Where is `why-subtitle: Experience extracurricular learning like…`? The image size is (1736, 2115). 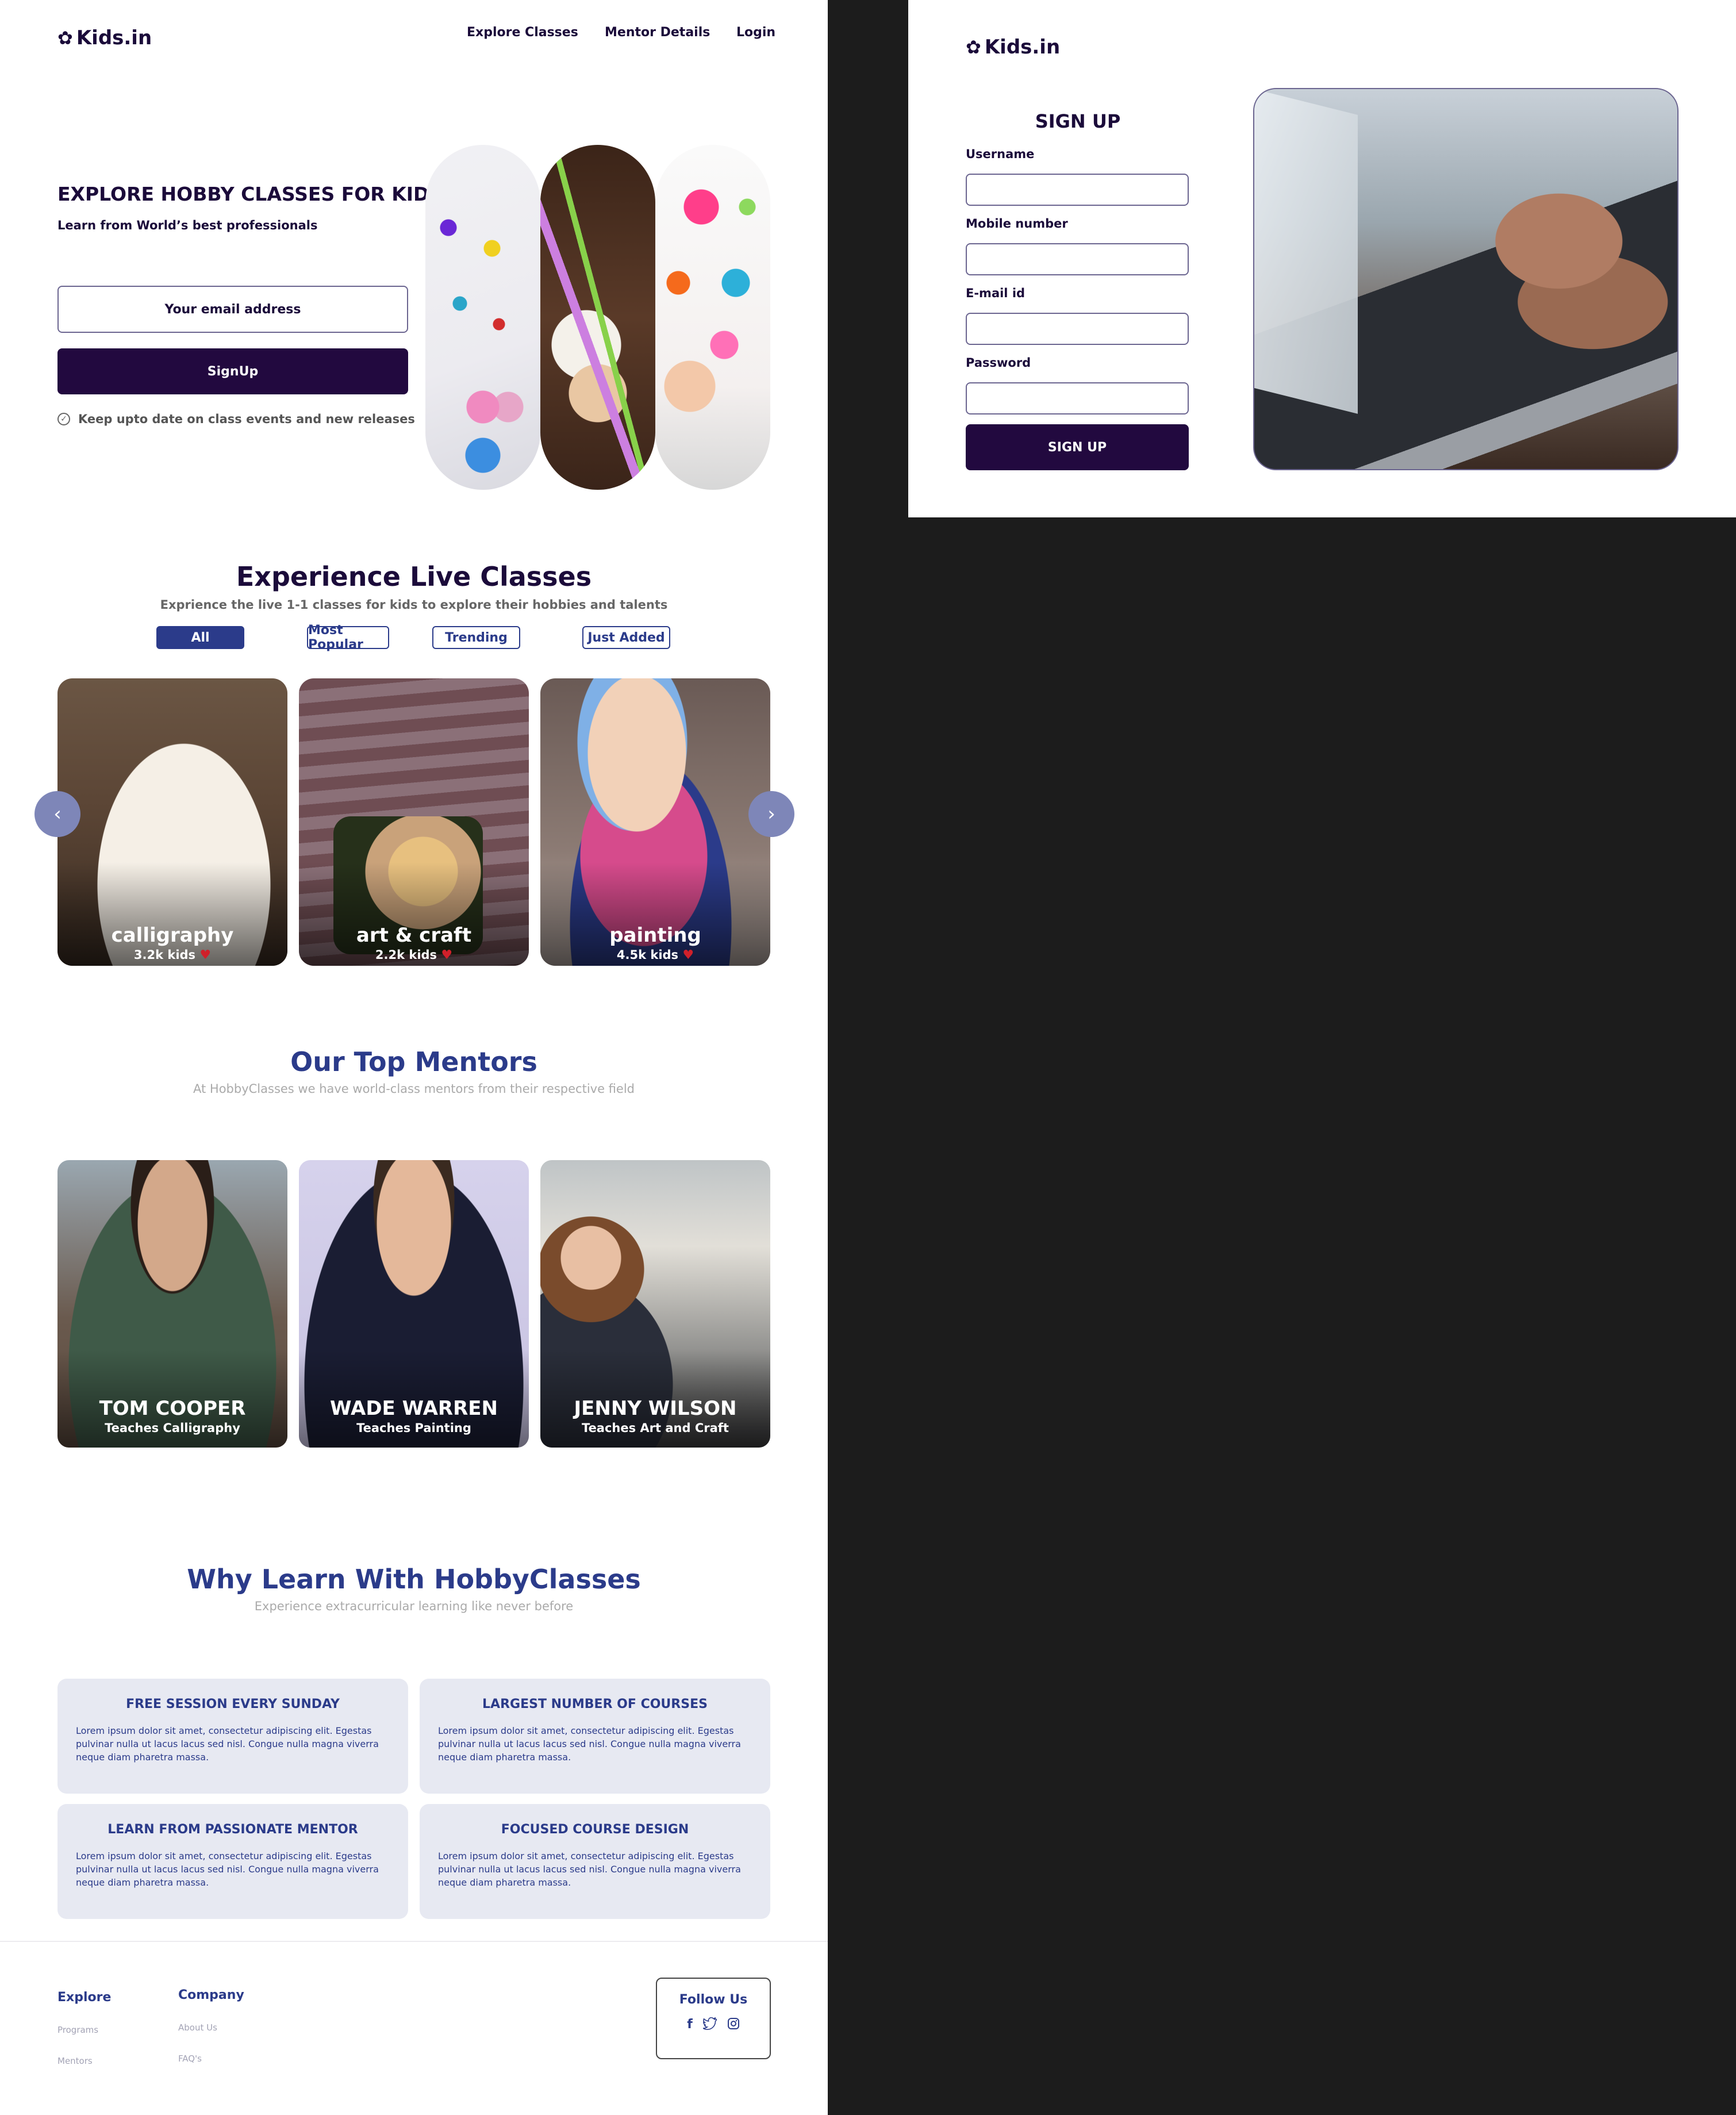
why-subtitle: Experience extracurricular learning like… is located at coordinates (414, 1606).